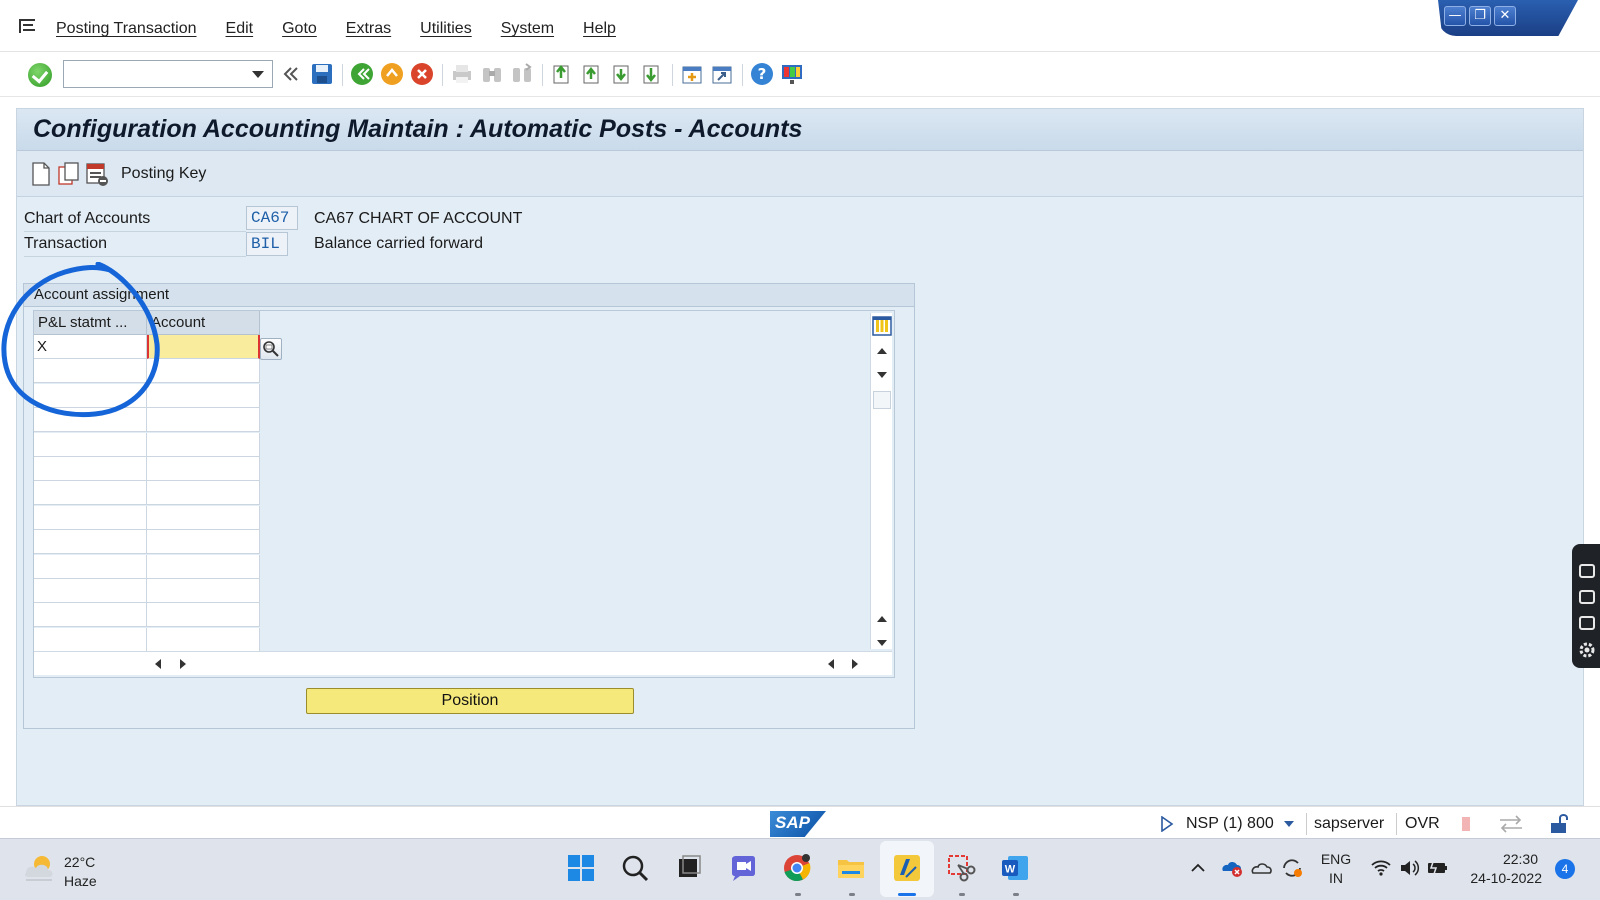 The image size is (1600, 900). Describe the element at coordinates (163, 174) in the screenshot. I see `posting-key-button: Posting Key` at that location.